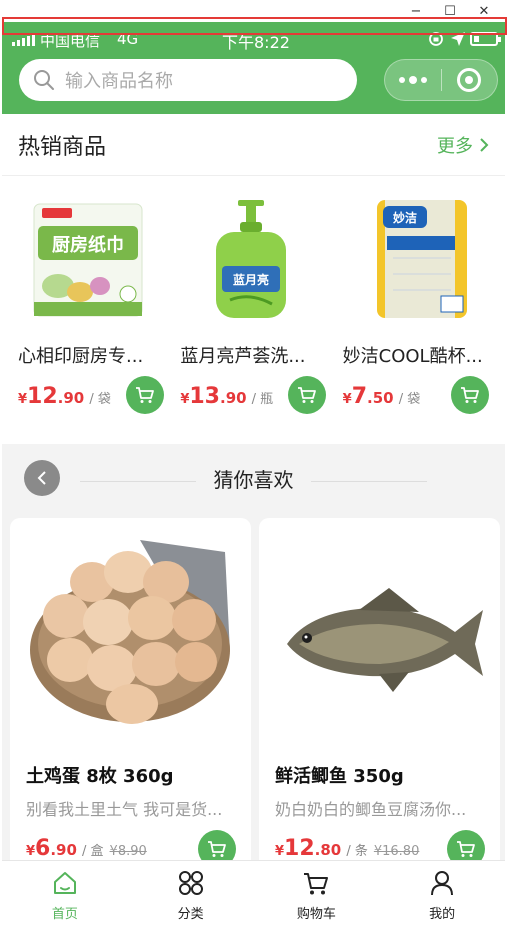  I want to click on product-card: 蓝月亮 蓝月亮芦荟洗... ¥13.90 / 瓶, so click(261, 309).